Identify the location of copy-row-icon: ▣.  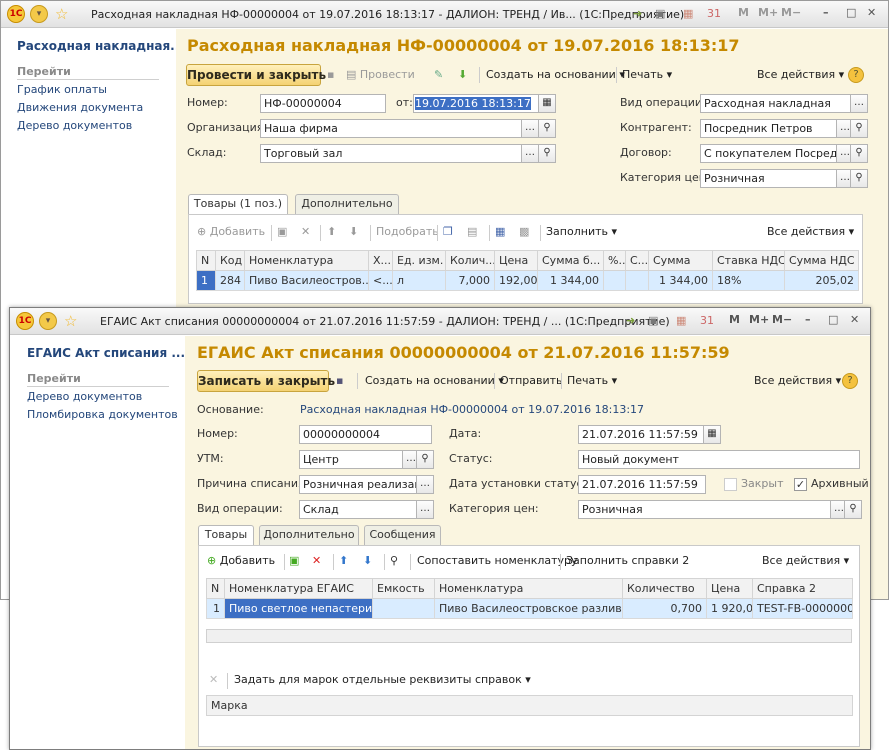
(282, 232).